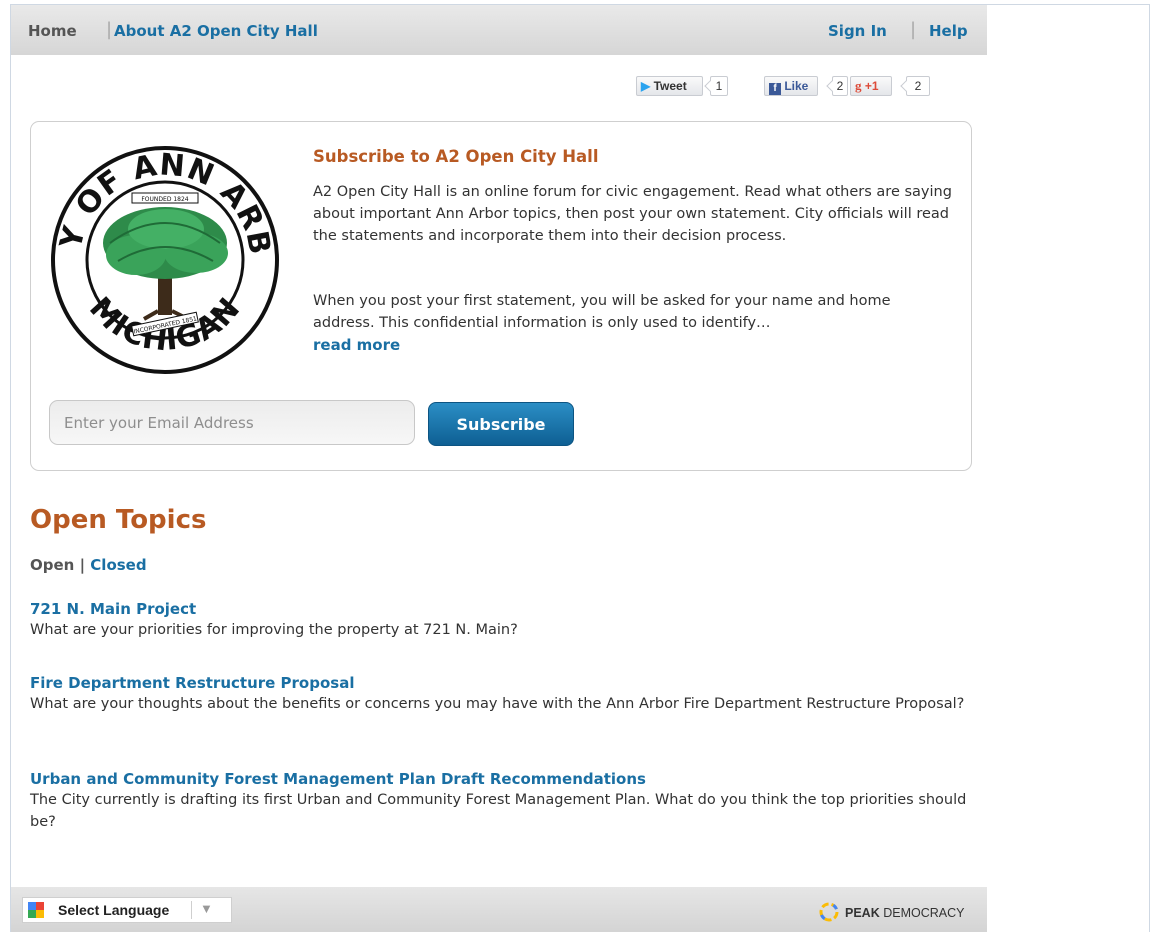  What do you see at coordinates (118, 565) in the screenshot?
I see `filter-closed-link: Closed` at bounding box center [118, 565].